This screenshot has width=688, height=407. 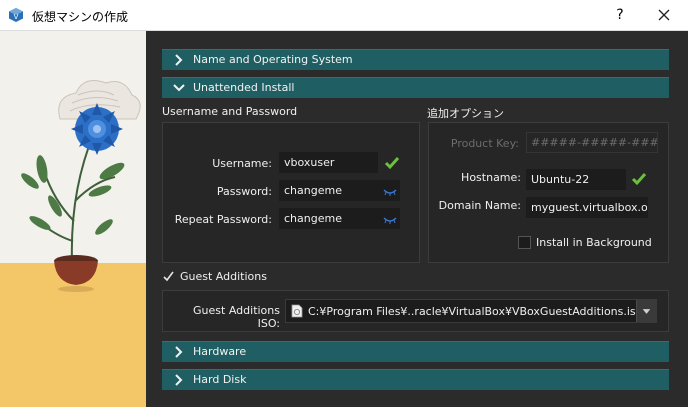 What do you see at coordinates (491, 177) in the screenshot?
I see `hostname-label: Hostname:` at bounding box center [491, 177].